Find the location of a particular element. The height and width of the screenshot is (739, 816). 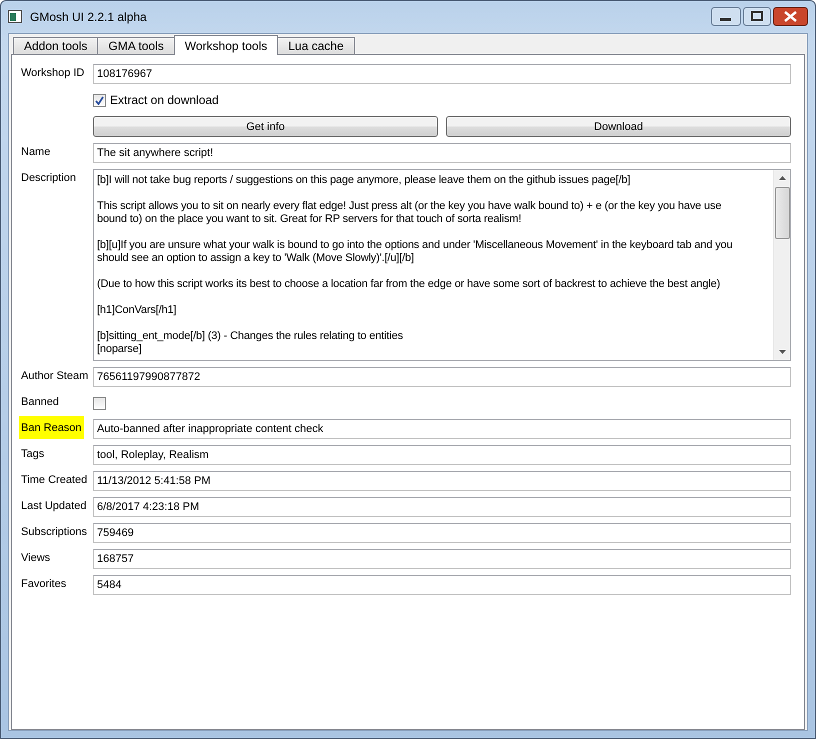

scroll-down-icon is located at coordinates (782, 352).